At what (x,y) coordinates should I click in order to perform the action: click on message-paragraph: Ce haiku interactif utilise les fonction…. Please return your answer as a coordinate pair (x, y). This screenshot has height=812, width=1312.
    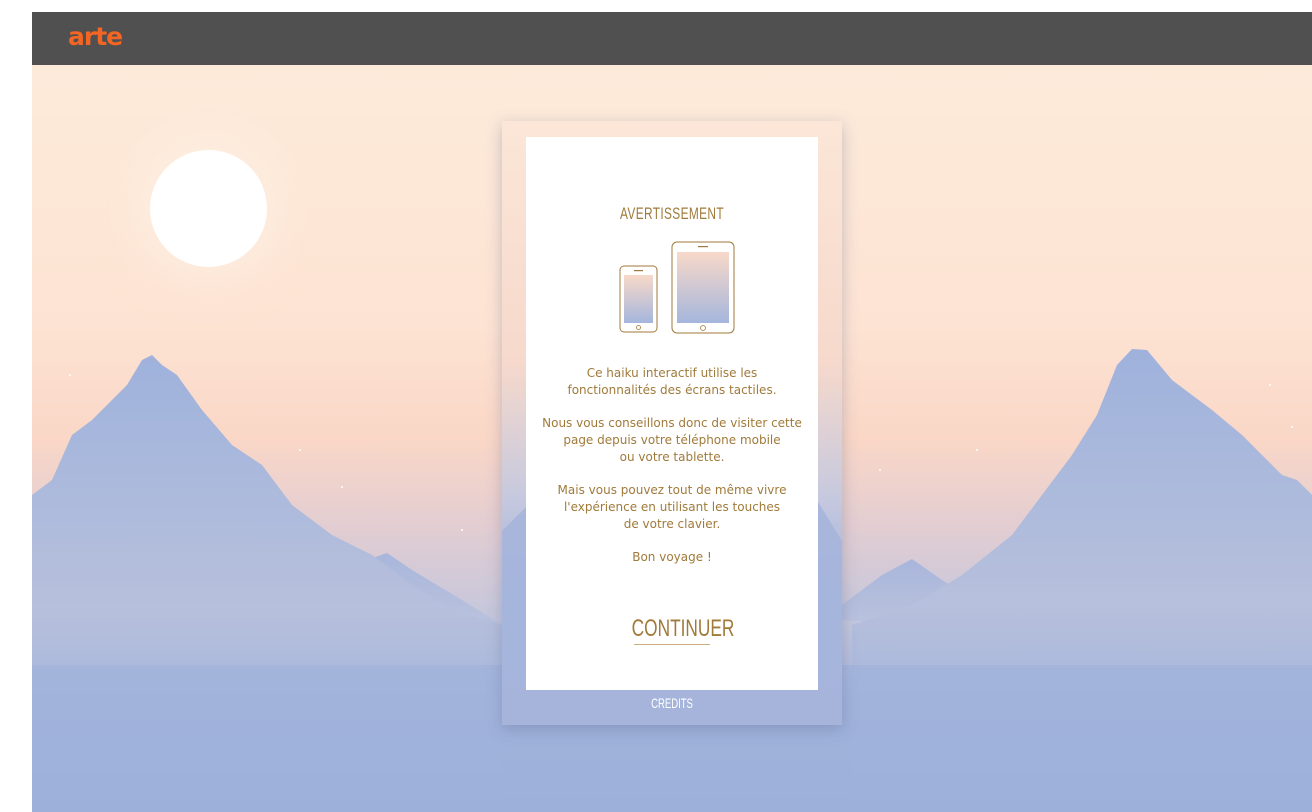
    Looking at the image, I should click on (672, 381).